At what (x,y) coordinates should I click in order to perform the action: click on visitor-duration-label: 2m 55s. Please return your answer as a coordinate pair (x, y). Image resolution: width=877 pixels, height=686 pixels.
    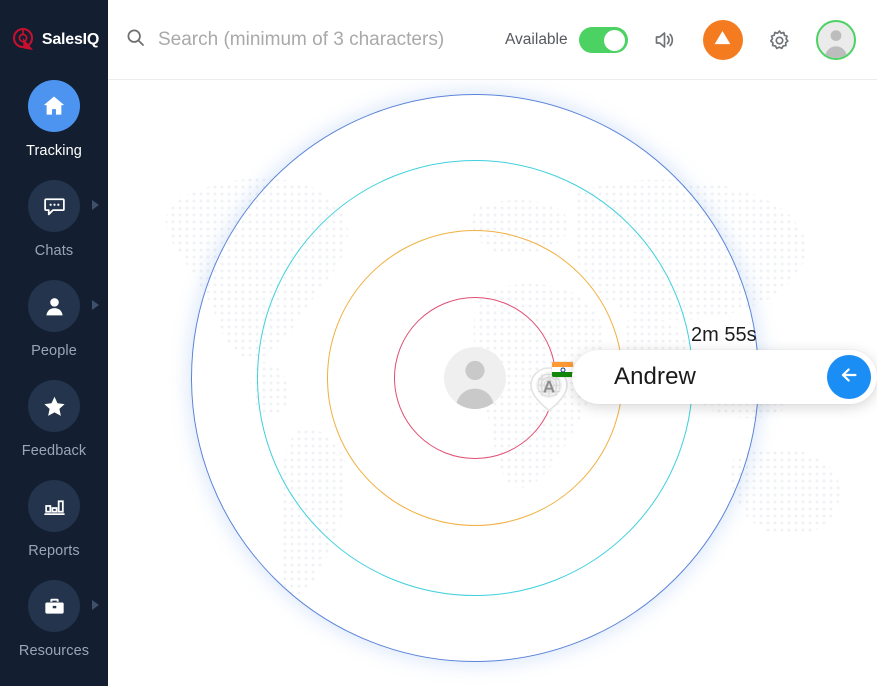
    Looking at the image, I should click on (724, 335).